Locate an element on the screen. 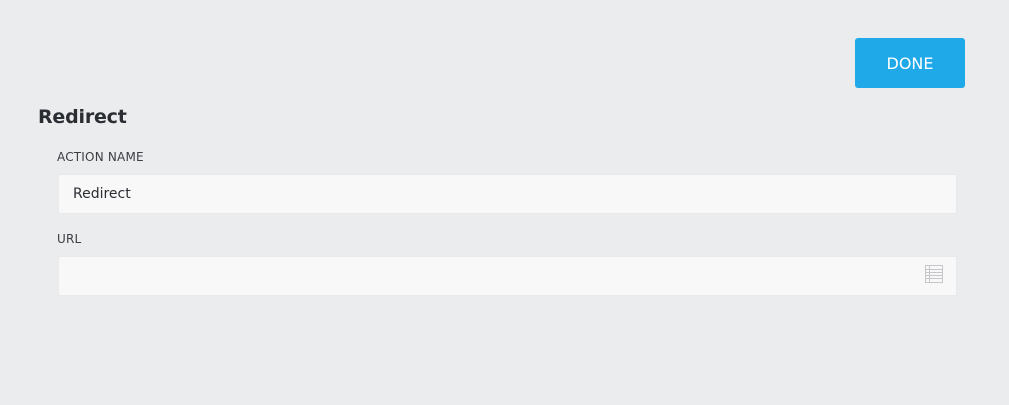 Image resolution: width=1009 pixels, height=405 pixels. list-icon-graphic is located at coordinates (934, 274).